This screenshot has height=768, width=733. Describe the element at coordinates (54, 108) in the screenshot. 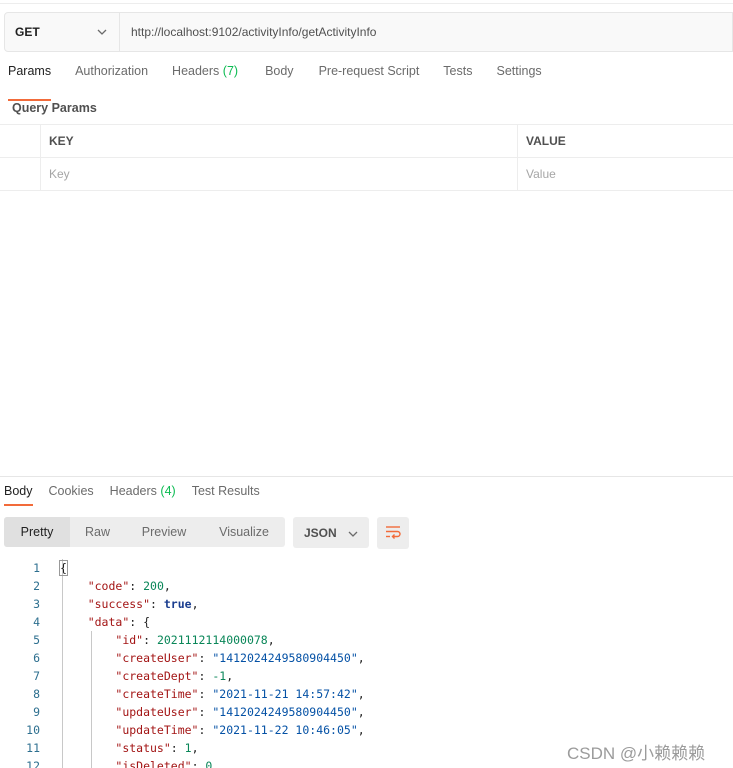

I see `query-params-title: Query Params` at that location.